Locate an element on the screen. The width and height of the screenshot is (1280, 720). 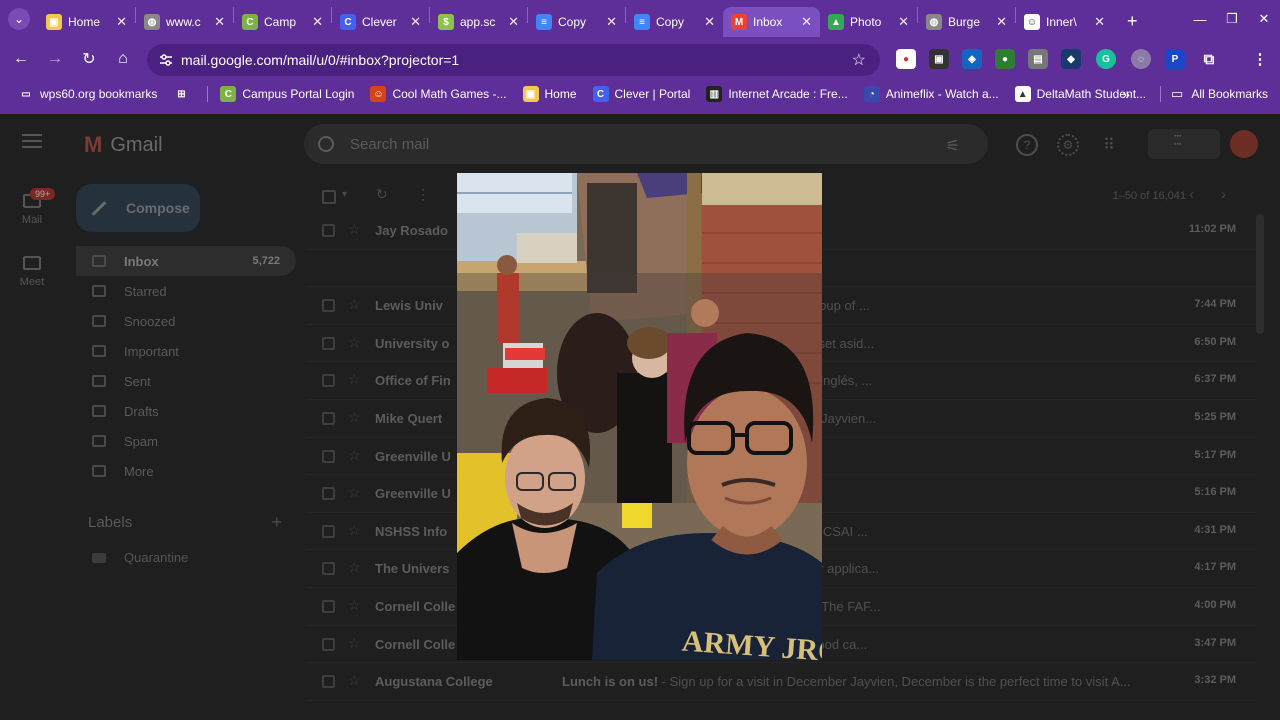
tab-10: ☺ Inner\ ✕ is located at coordinates (1064, 22).